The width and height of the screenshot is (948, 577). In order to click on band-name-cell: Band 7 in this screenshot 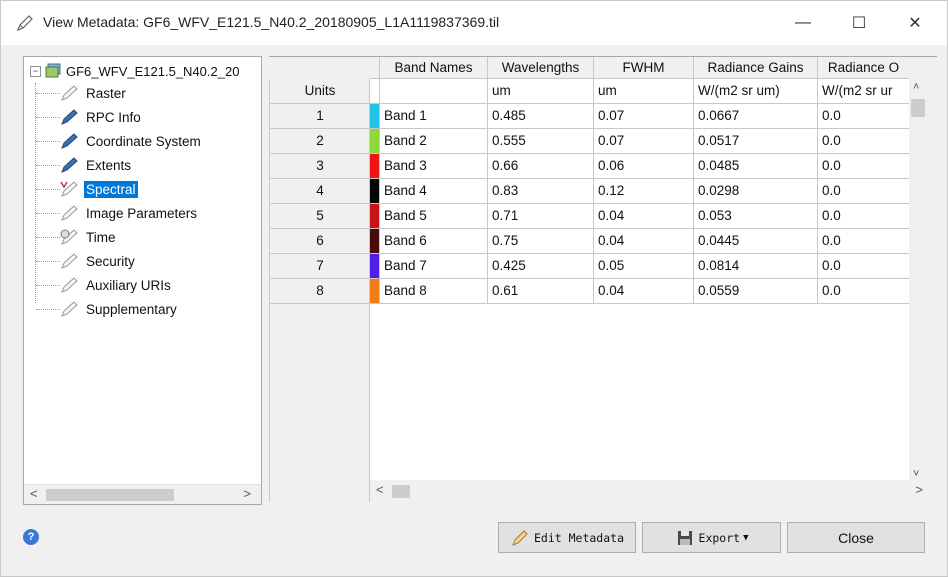, I will do `click(434, 266)`.